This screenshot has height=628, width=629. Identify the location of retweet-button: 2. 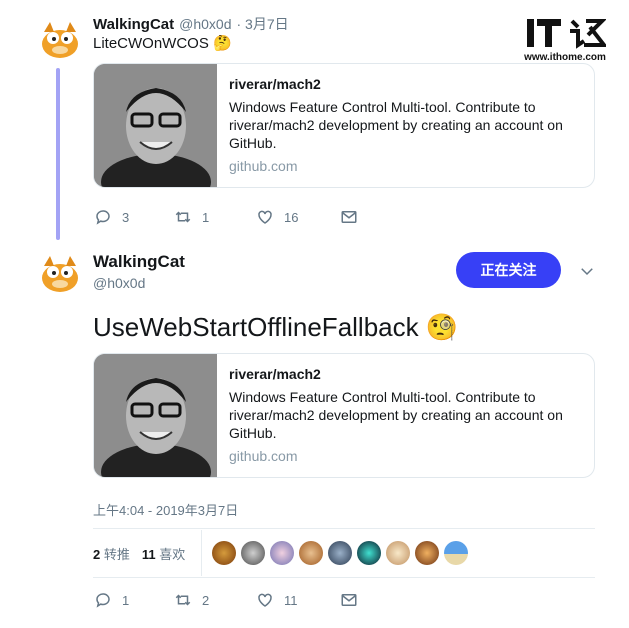
(215, 600).